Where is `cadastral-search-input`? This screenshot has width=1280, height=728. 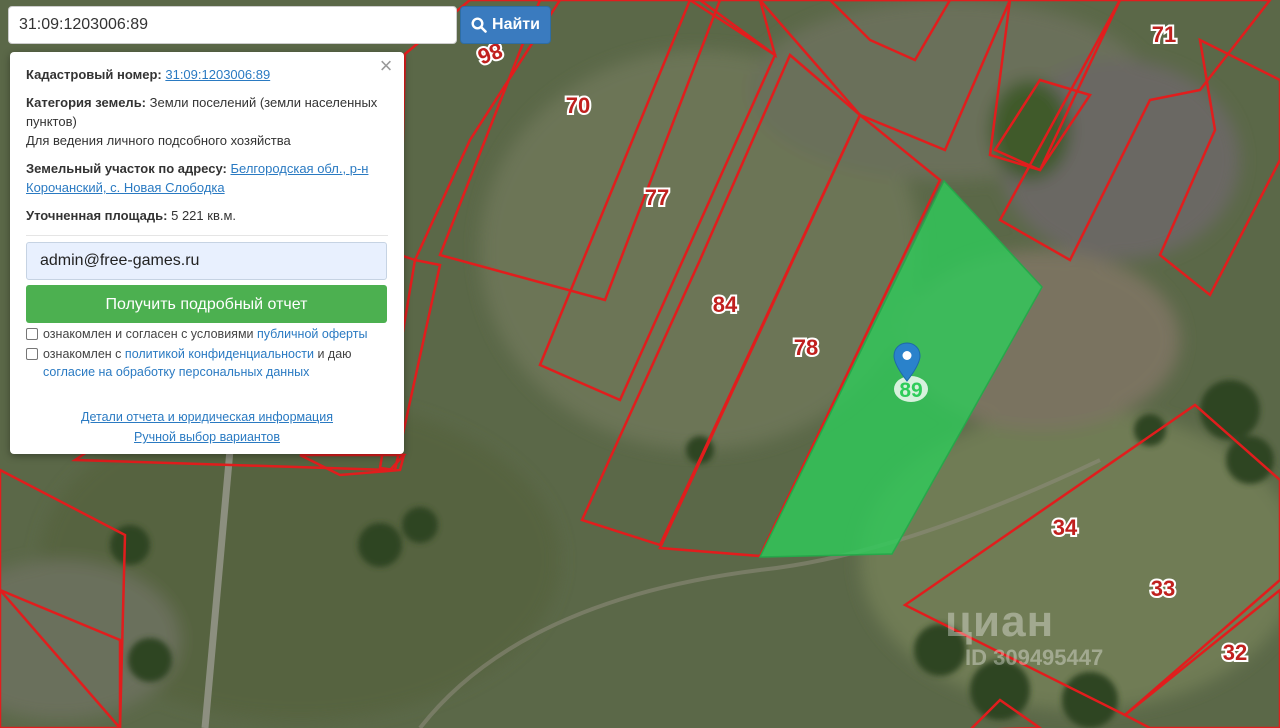 cadastral-search-input is located at coordinates (232, 25).